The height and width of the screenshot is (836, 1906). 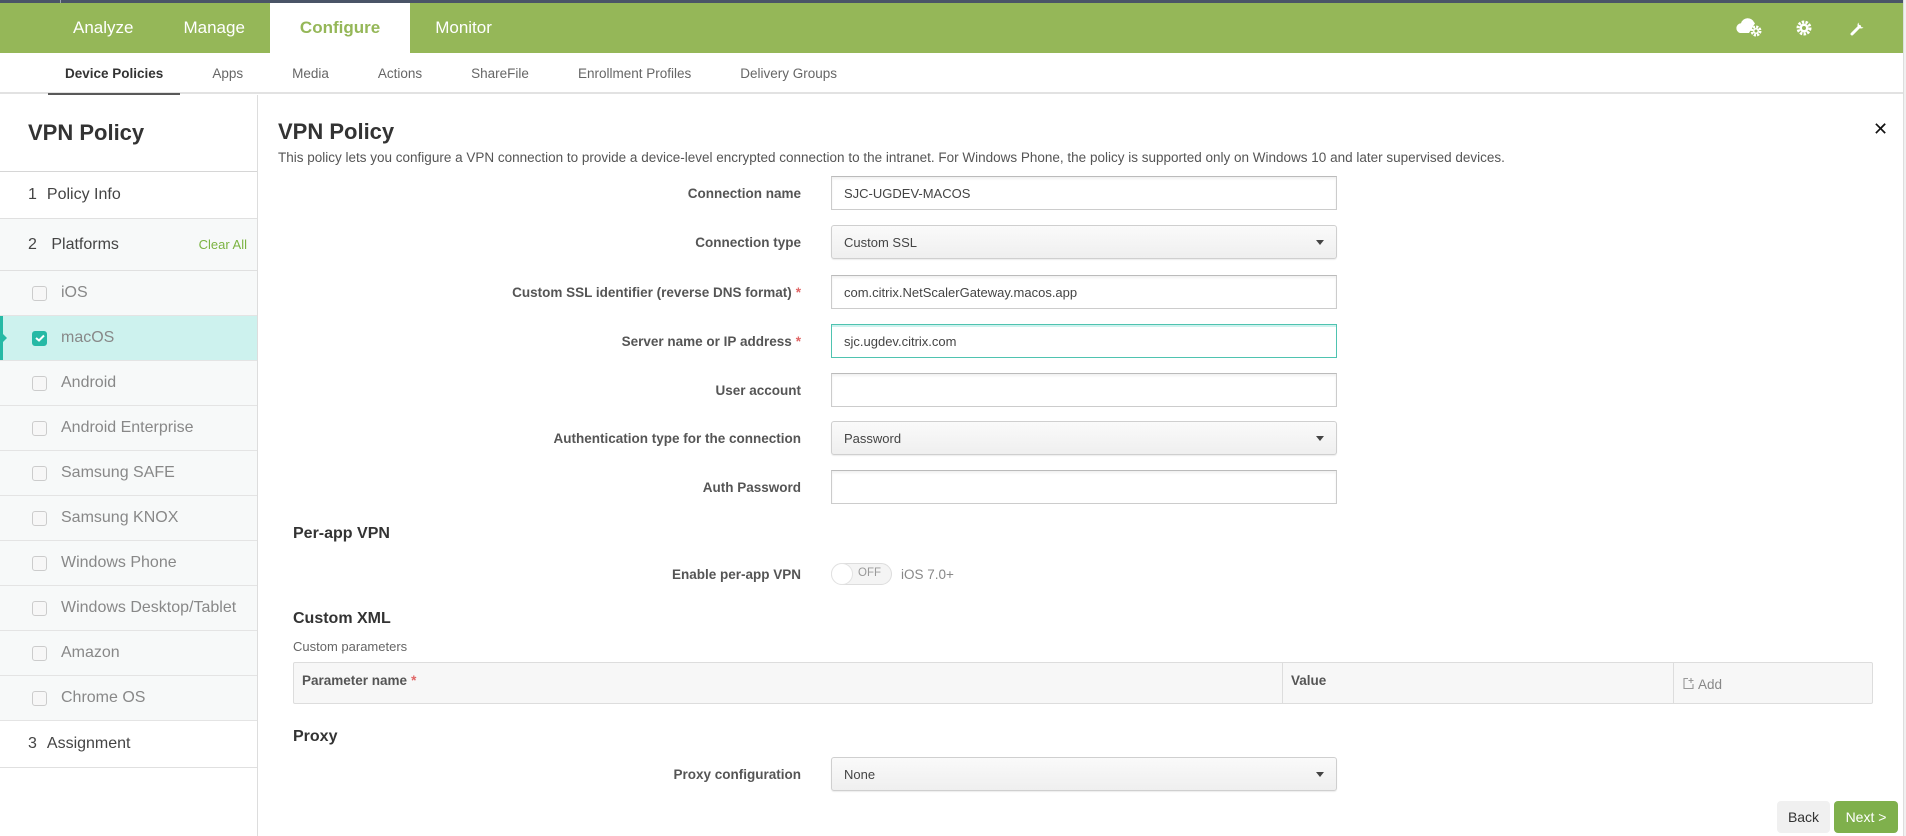 I want to click on add-parameter-button: Add, so click(x=1773, y=683).